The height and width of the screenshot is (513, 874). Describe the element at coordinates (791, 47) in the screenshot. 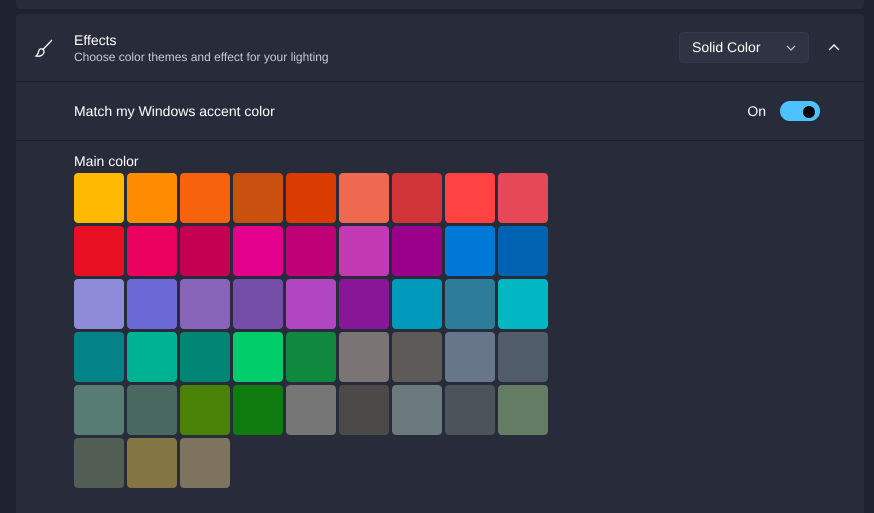

I see `chevron-down-icon` at that location.